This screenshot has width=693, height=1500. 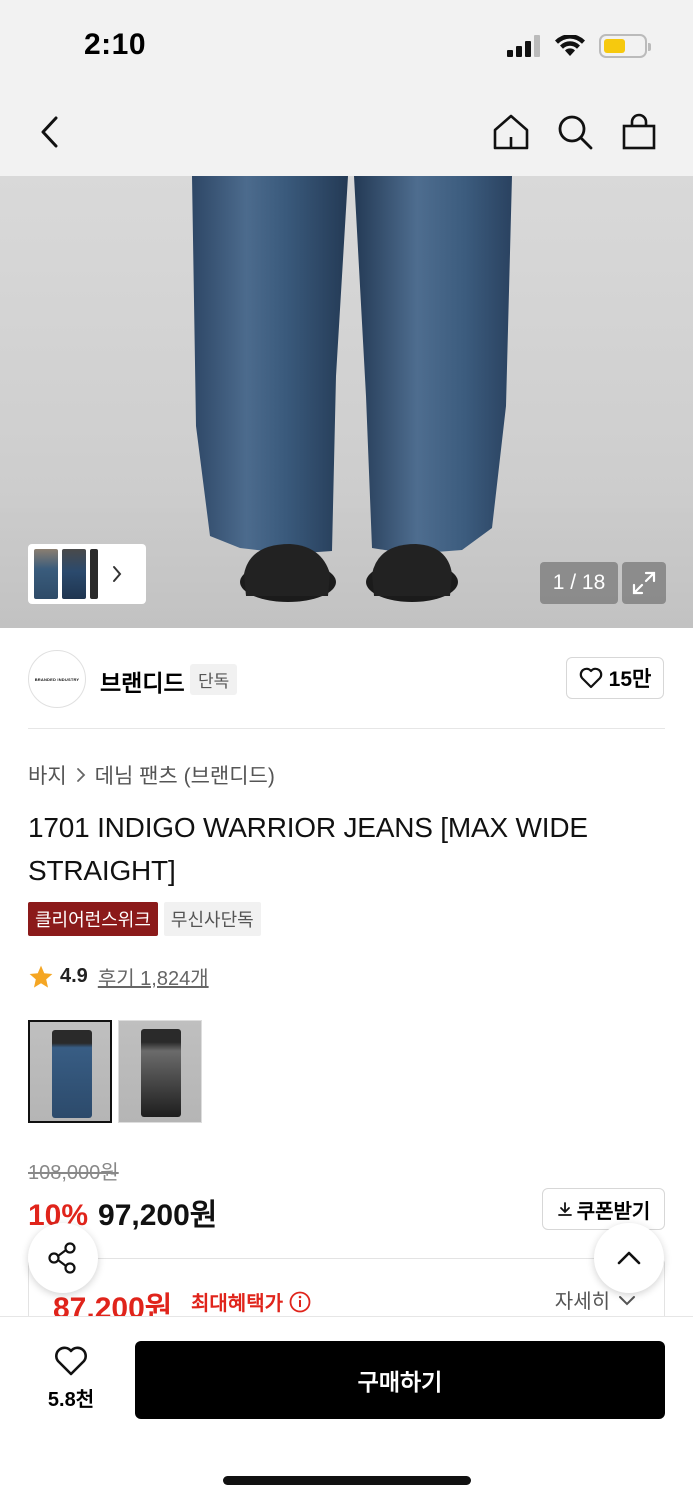 I want to click on cellular-signal-icon, so click(x=523, y=46).